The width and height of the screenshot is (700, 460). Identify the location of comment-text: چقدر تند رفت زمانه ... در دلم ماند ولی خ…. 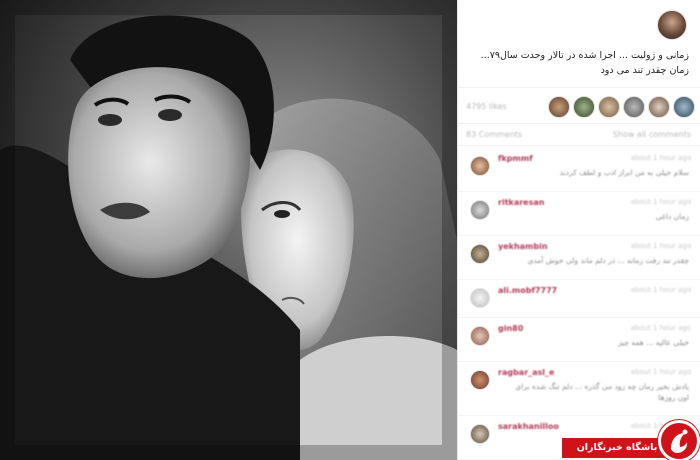
(608, 260).